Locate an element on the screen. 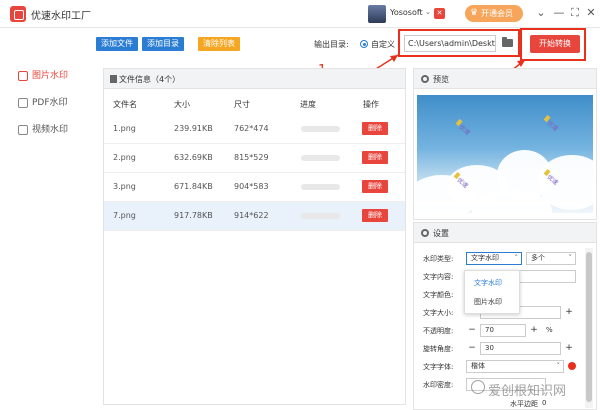  table-row: 1.png 239.91KB 762*474 删除 is located at coordinates (254, 129).